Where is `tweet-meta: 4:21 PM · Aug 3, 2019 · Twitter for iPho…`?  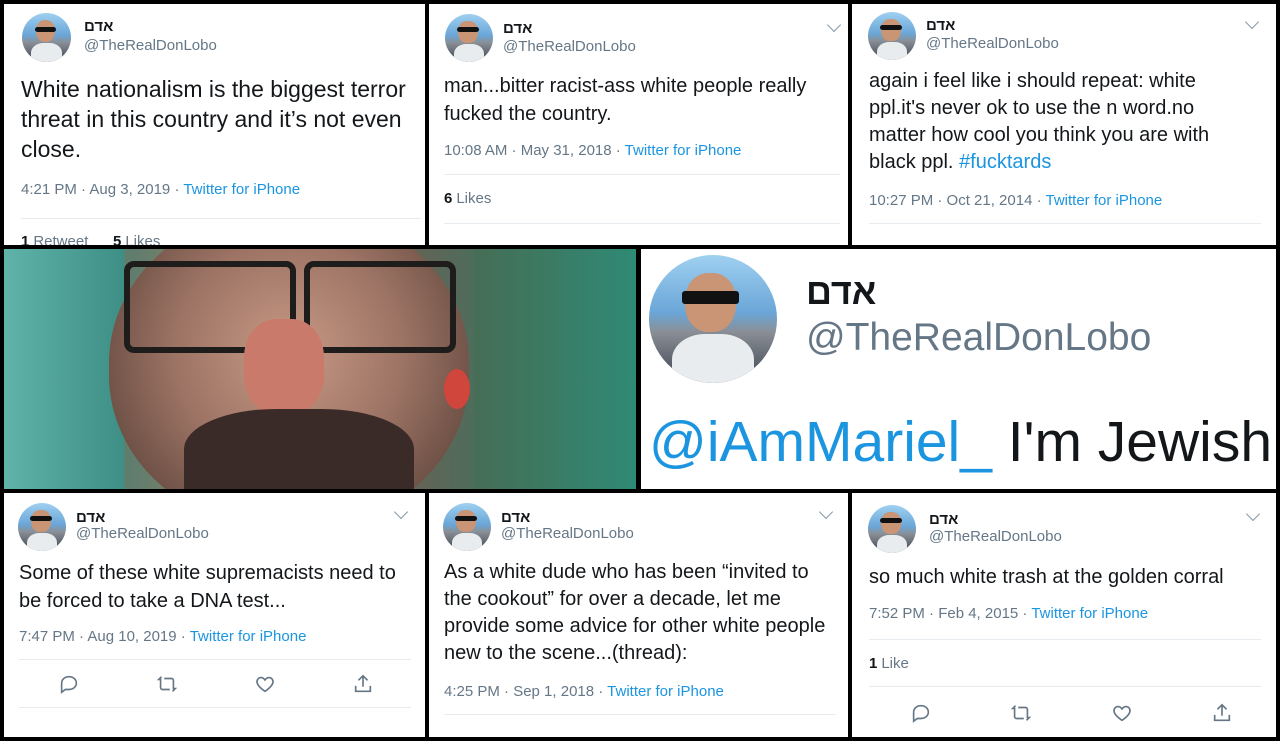
tweet-meta: 4:21 PM · Aug 3, 2019 · Twitter for iPho… is located at coordinates (161, 189).